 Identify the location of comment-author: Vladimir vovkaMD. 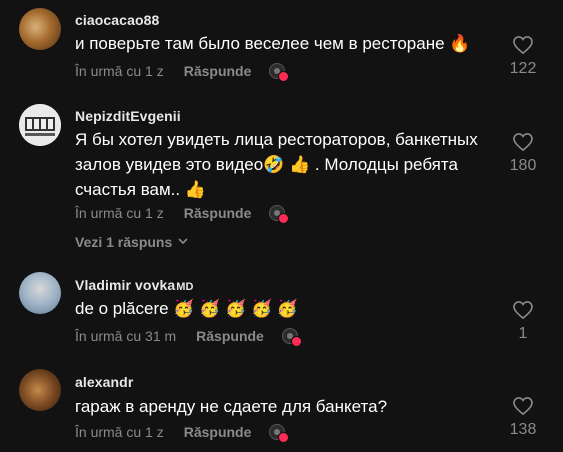
(134, 285).